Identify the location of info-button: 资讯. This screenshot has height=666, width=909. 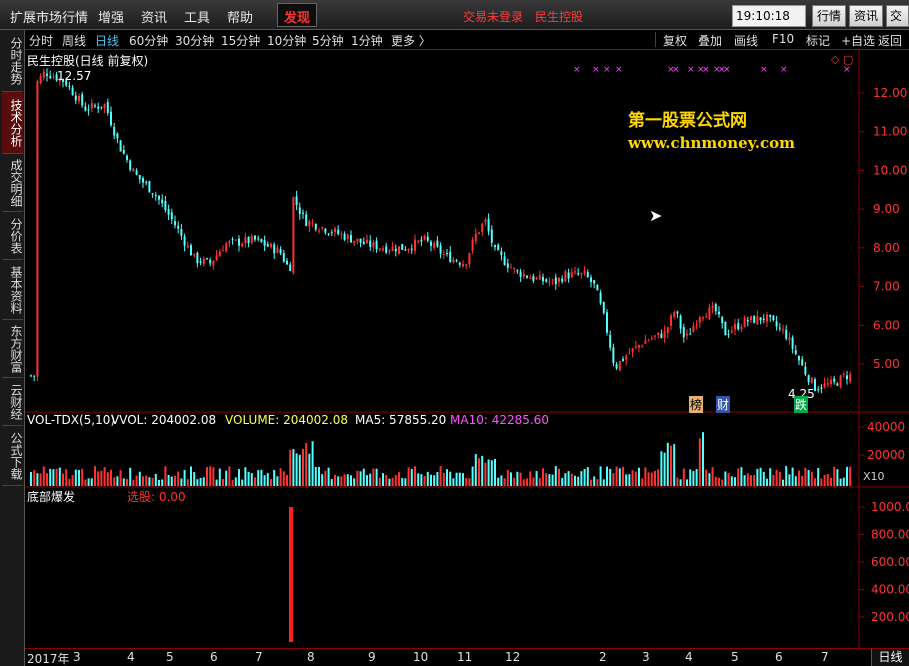
(866, 16).